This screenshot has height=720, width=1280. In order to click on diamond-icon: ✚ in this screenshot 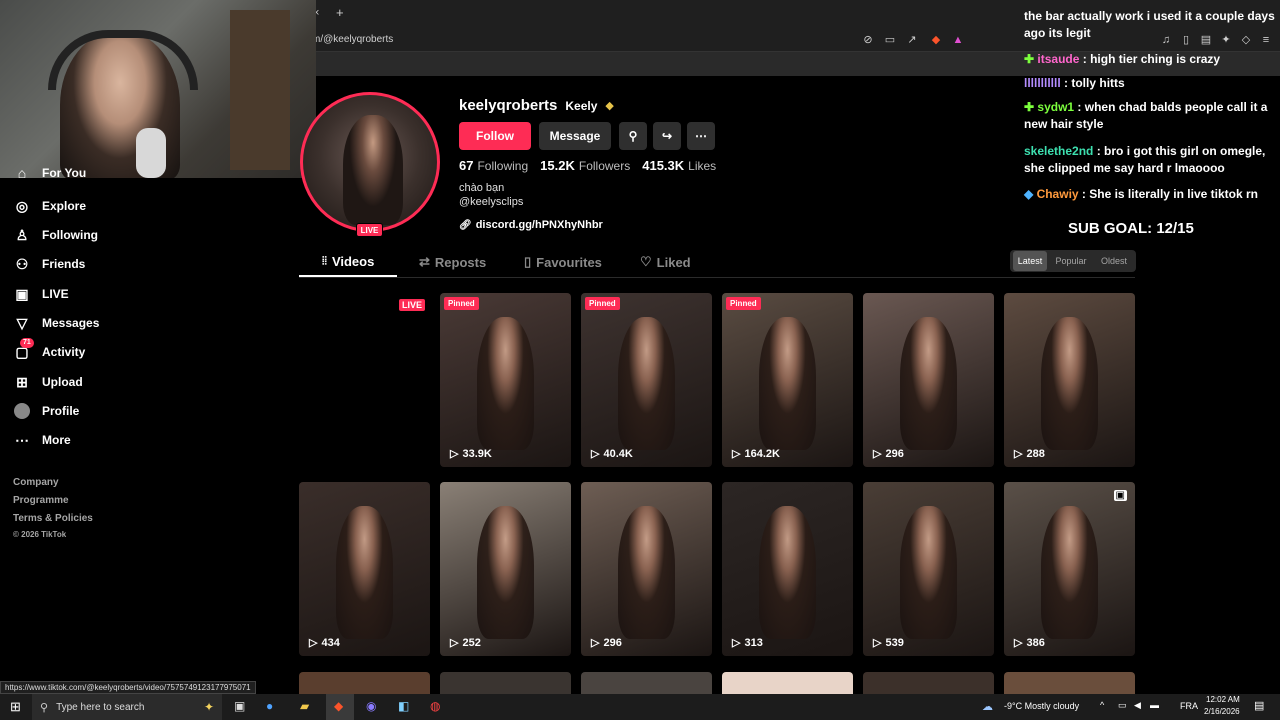, I will do `click(1031, 107)`.